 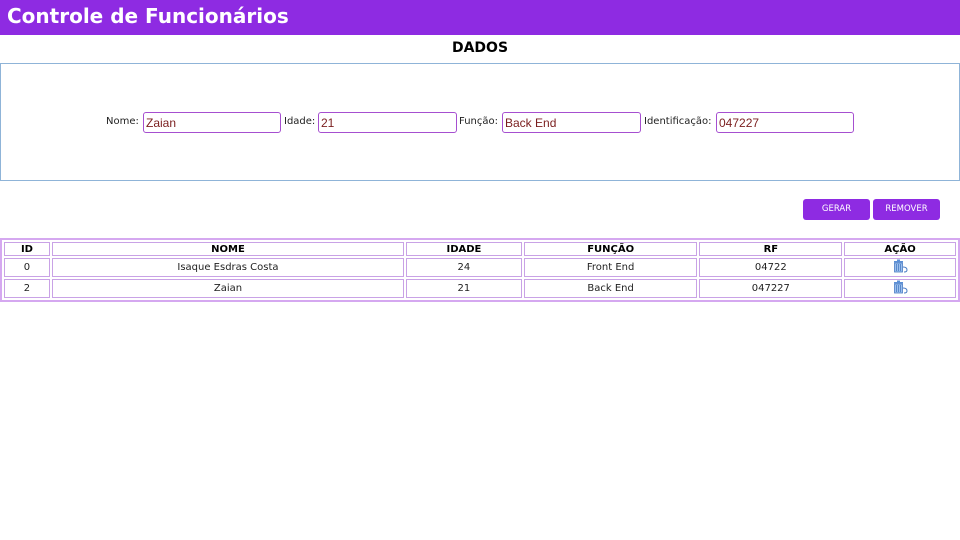 I want to click on cell-rf: 047227, so click(x=771, y=288).